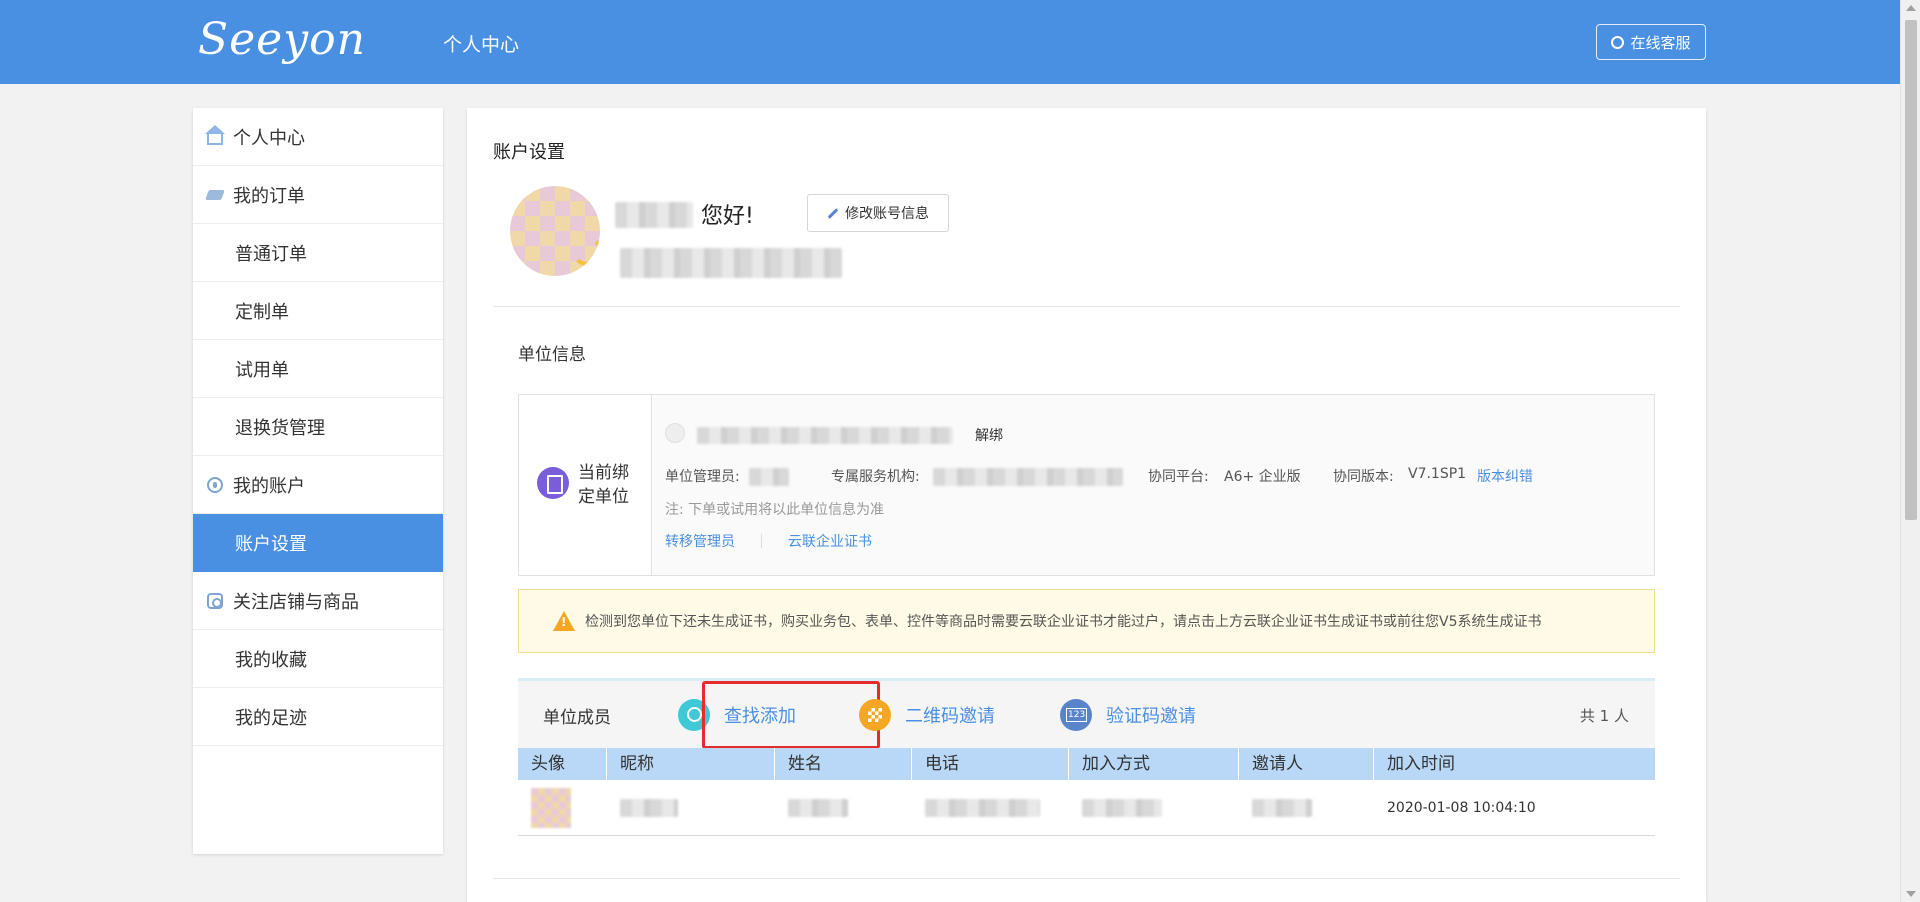 The image size is (1920, 902). Describe the element at coordinates (551, 807) in the screenshot. I see `member-avatar` at that location.